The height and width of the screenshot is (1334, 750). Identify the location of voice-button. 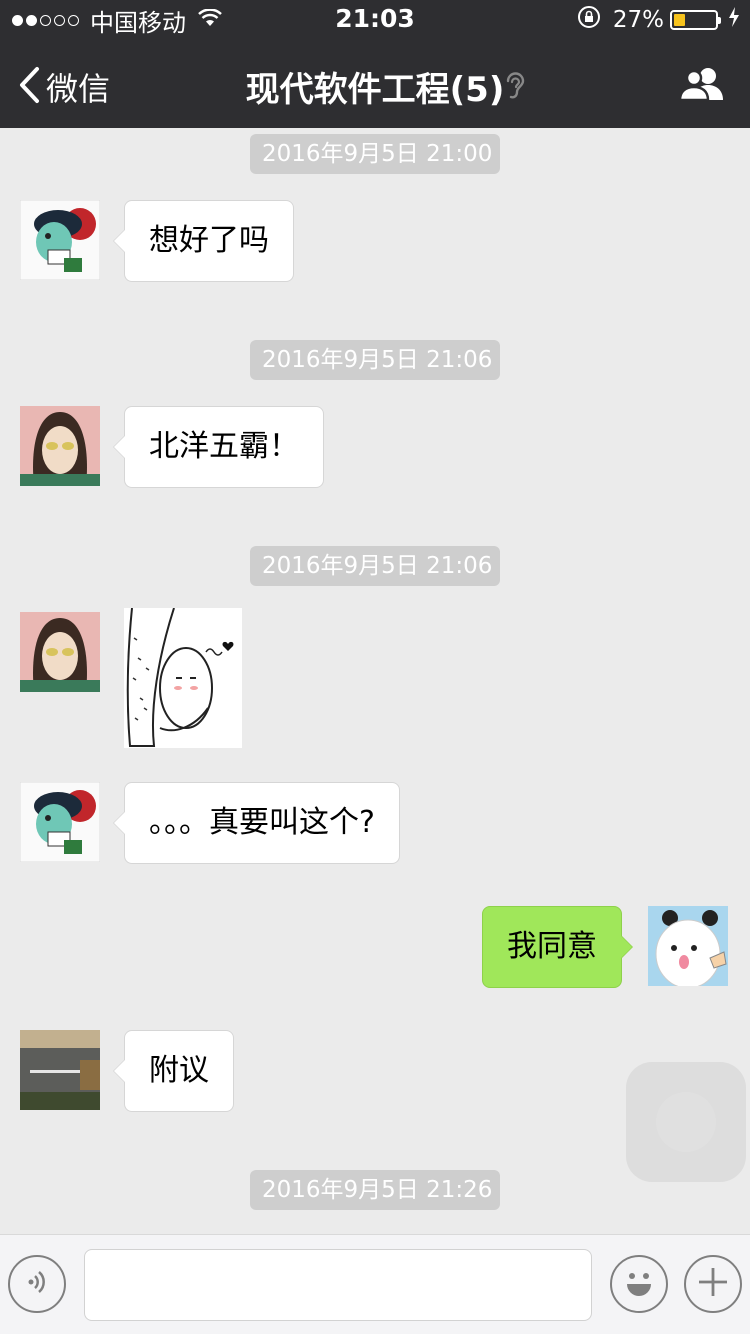
(37, 1284).